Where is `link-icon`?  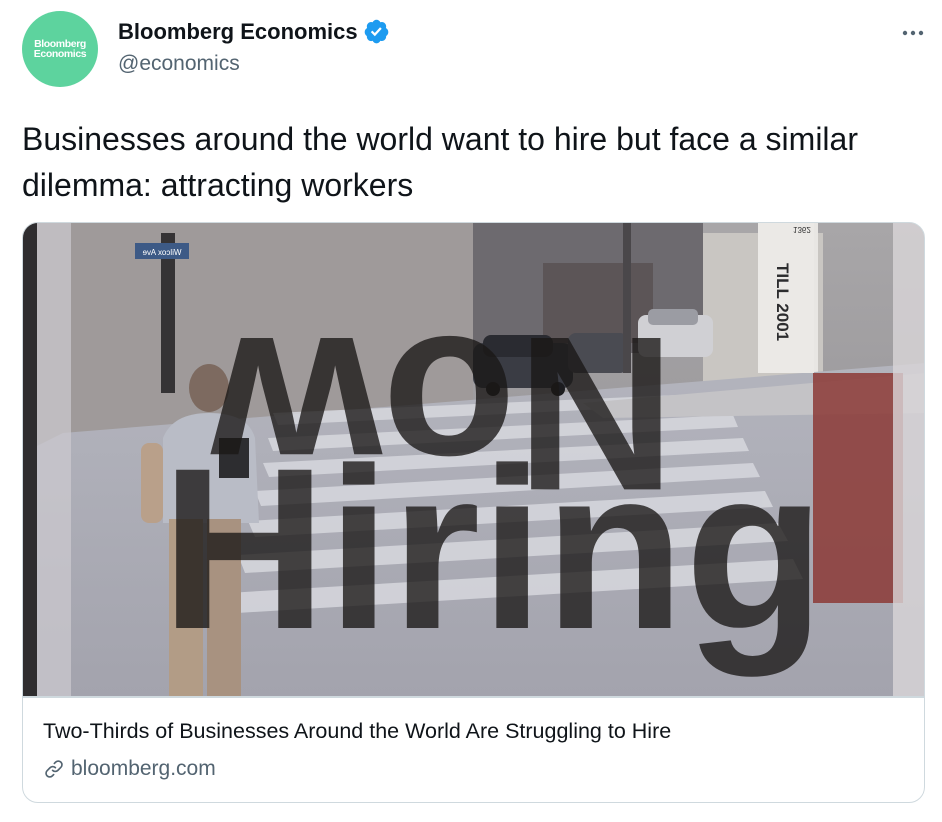
link-icon is located at coordinates (54, 769).